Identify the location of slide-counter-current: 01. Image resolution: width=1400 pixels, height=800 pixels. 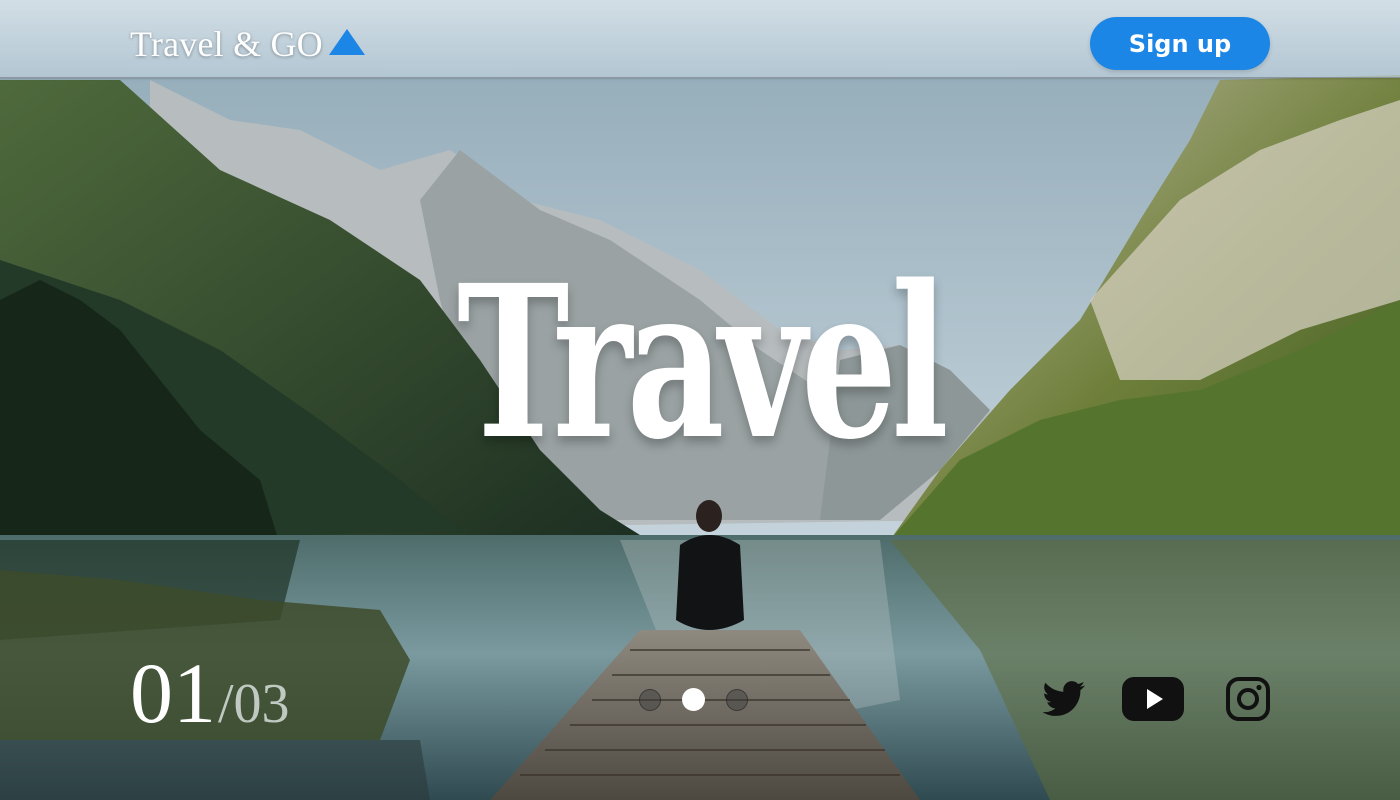
(173, 693).